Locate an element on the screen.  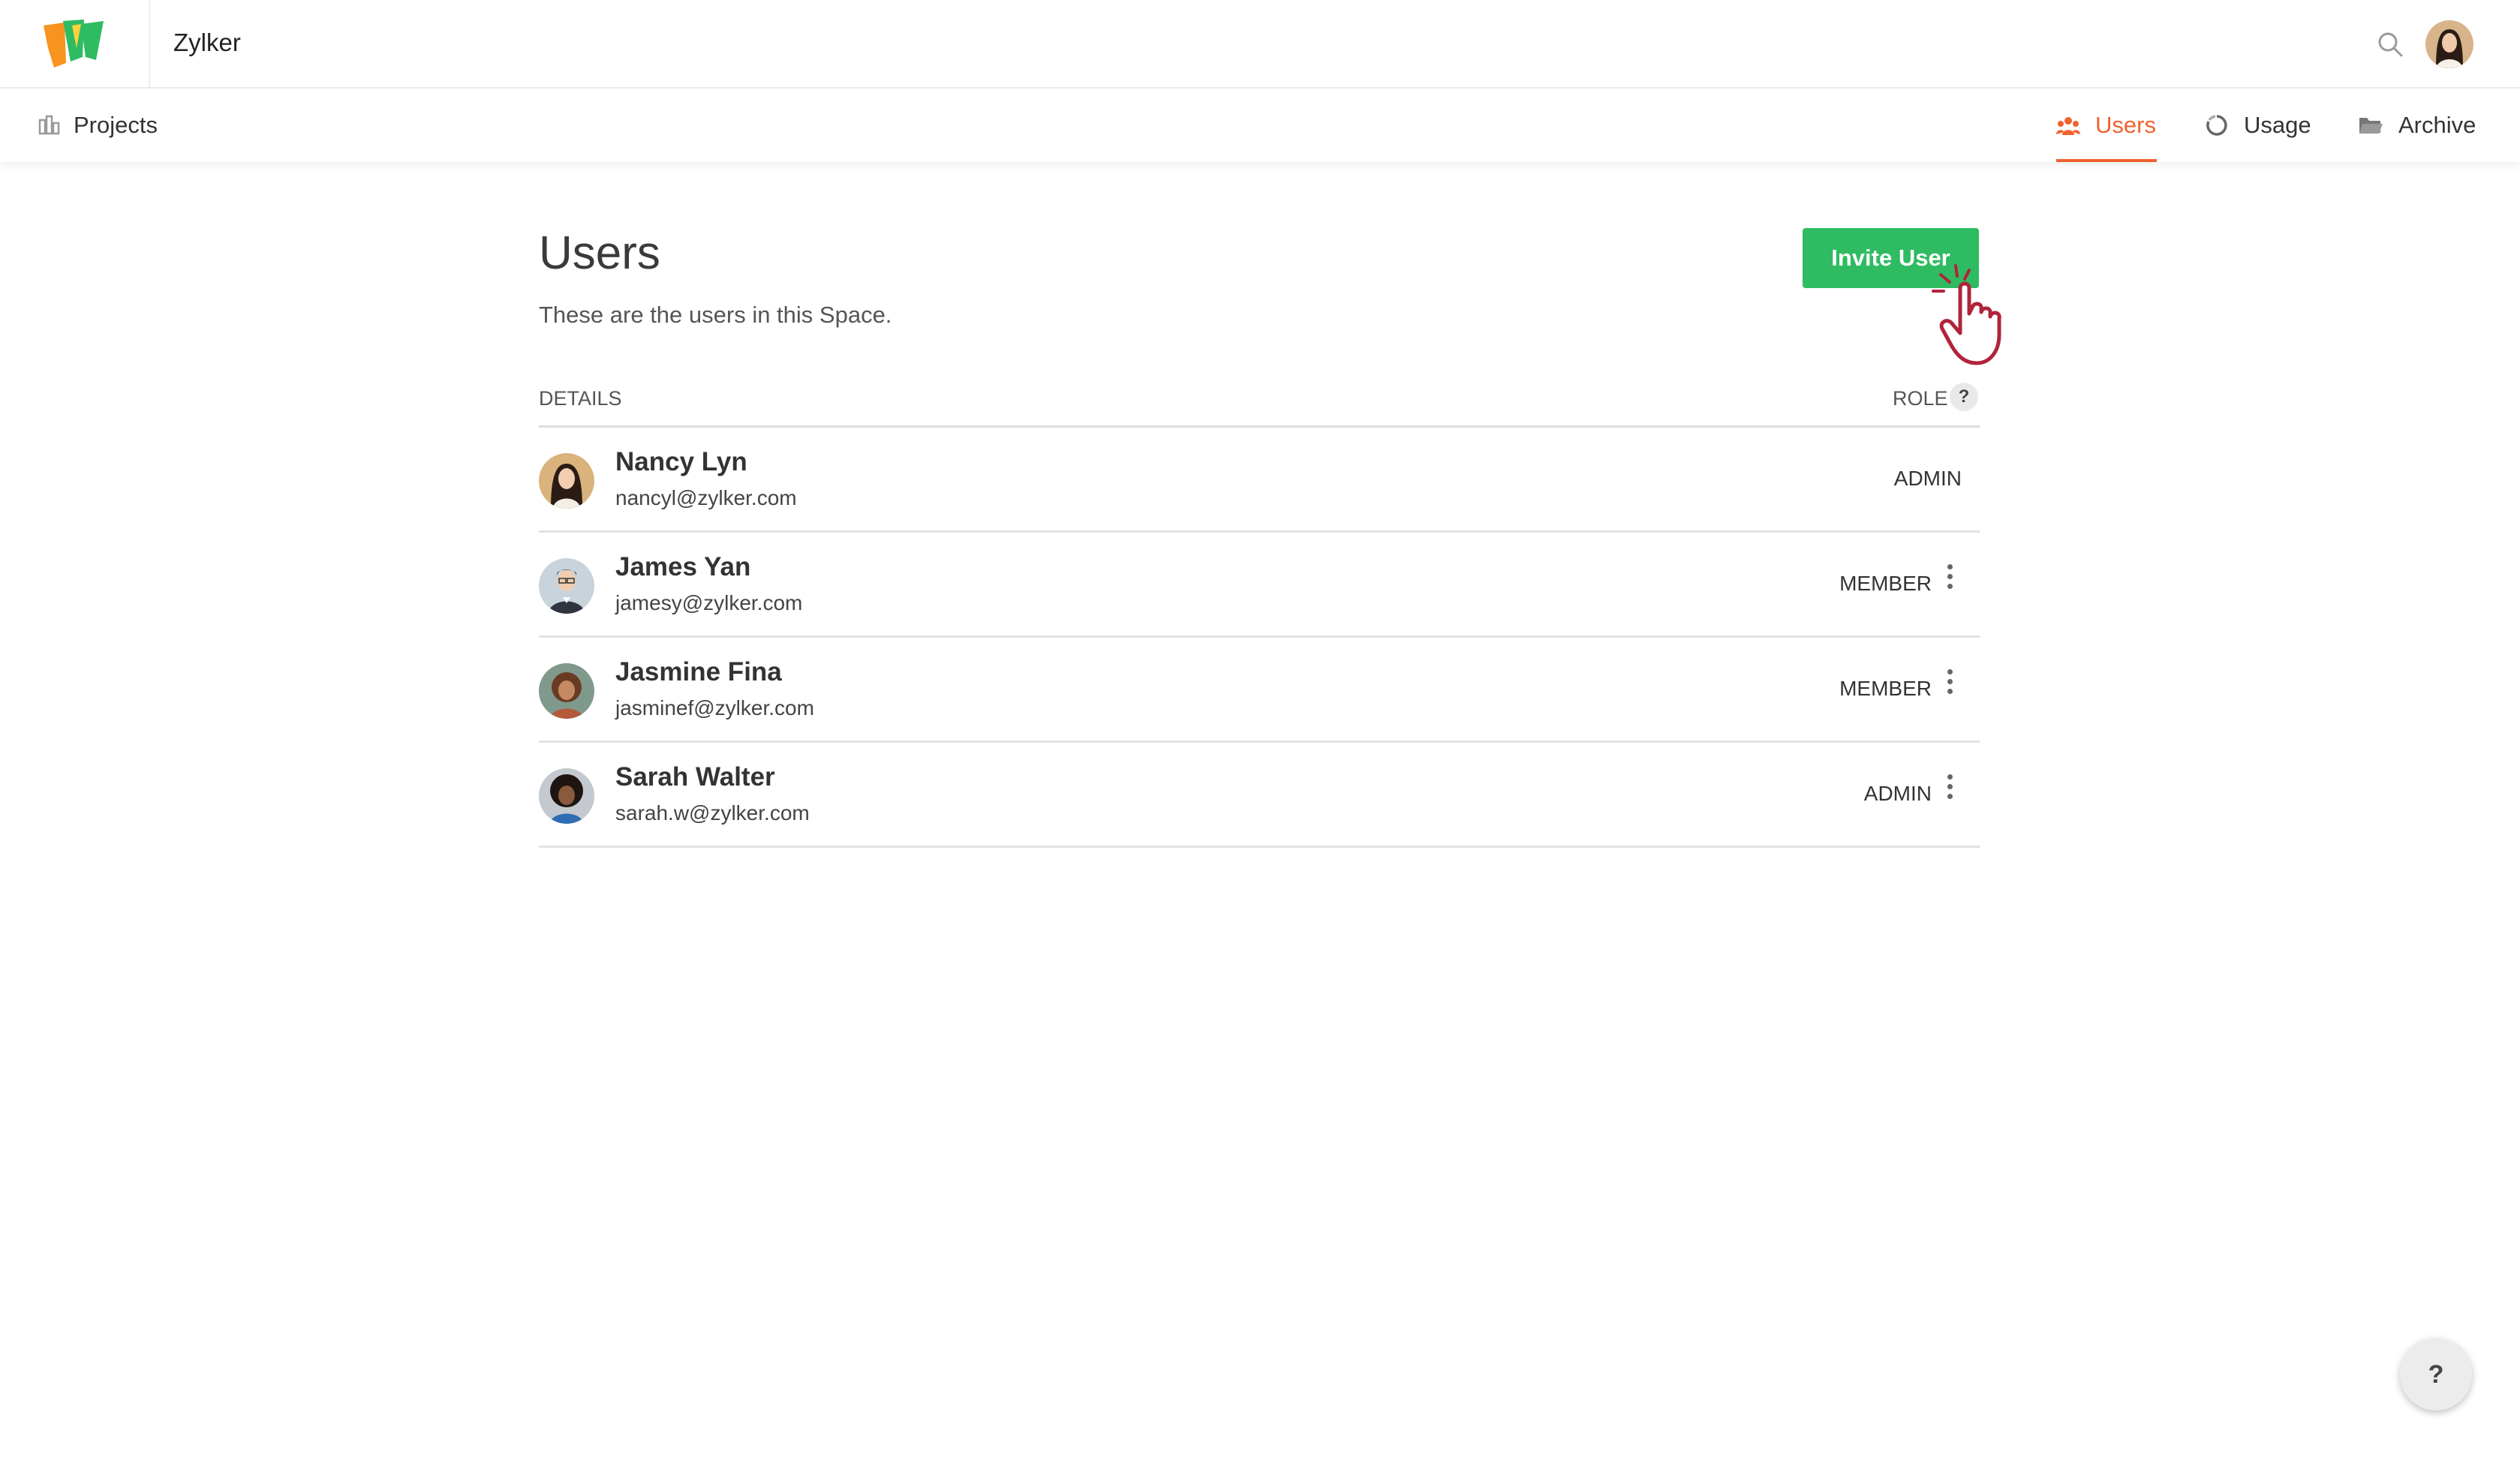
tab-users-label: Users is located at coordinates (2125, 125).